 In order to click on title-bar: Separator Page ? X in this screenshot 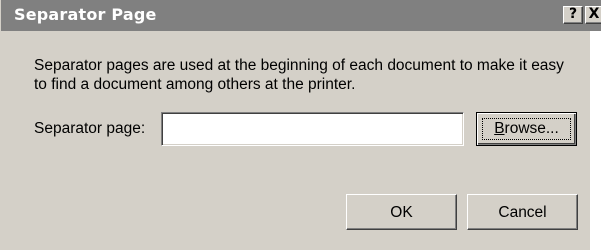, I will do `click(301, 15)`.